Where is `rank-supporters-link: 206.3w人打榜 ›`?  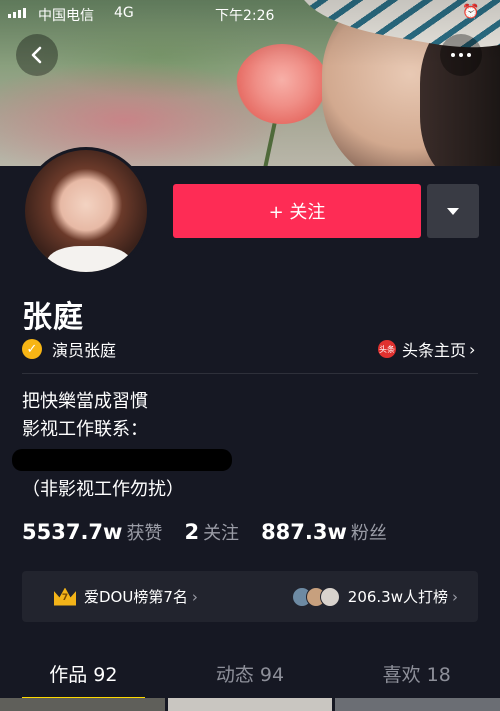
rank-supporters-link: 206.3w人打榜 › is located at coordinates (374, 596).